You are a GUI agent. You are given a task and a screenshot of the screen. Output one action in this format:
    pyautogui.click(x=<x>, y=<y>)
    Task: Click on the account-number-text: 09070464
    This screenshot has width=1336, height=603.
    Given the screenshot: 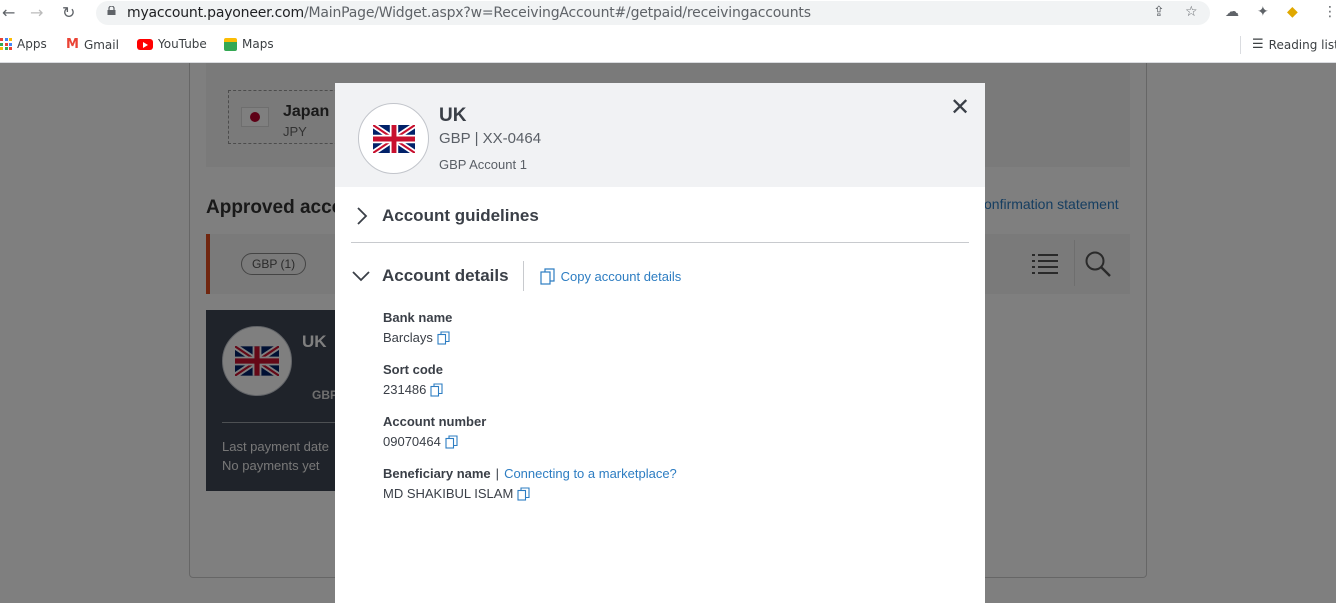 What is the action you would take?
    pyautogui.click(x=412, y=441)
    